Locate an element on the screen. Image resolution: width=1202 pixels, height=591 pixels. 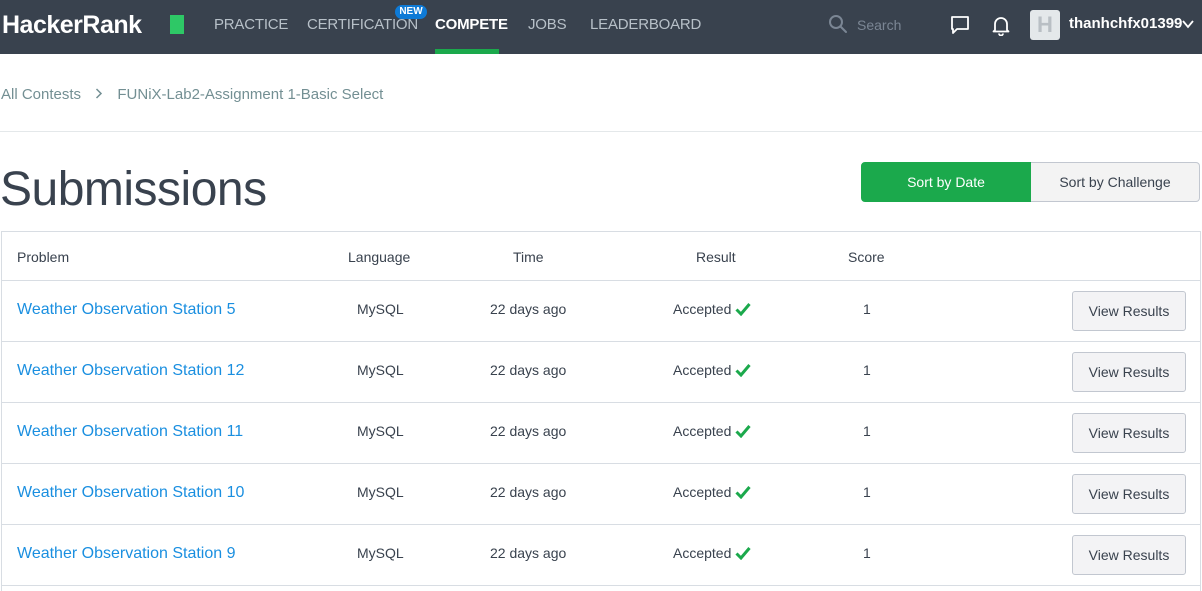
table-header: Problem Language Time Result Score is located at coordinates (601, 256).